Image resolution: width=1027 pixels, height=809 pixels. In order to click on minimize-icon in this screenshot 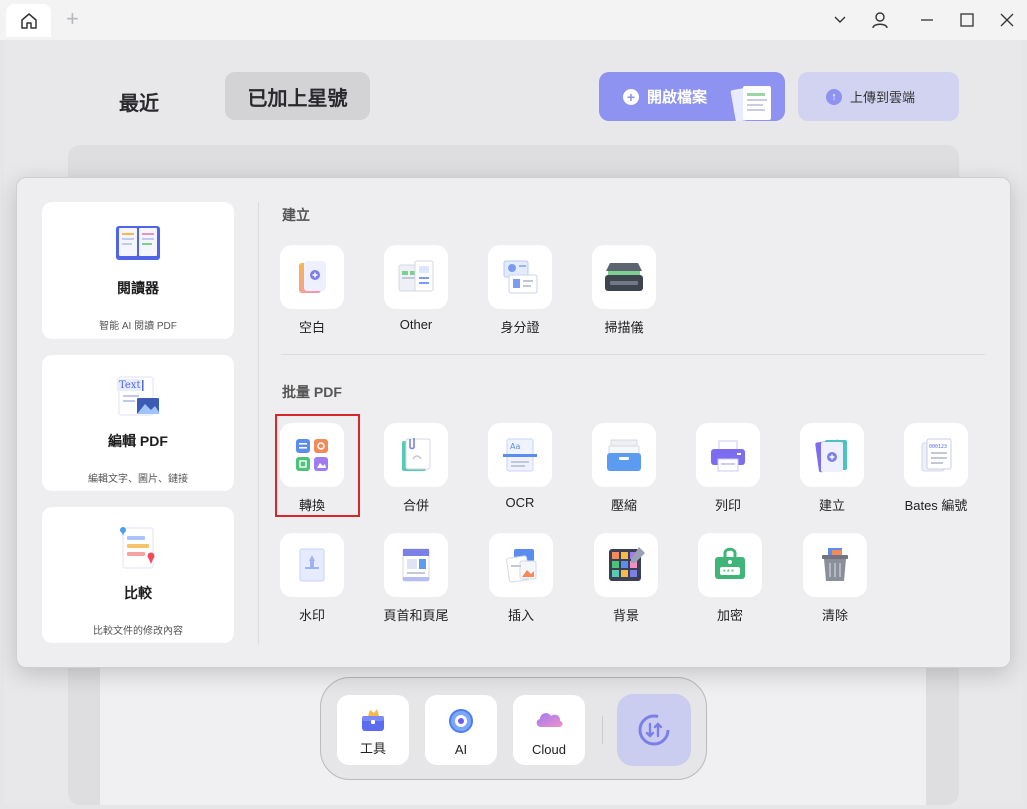, I will do `click(927, 20)`.